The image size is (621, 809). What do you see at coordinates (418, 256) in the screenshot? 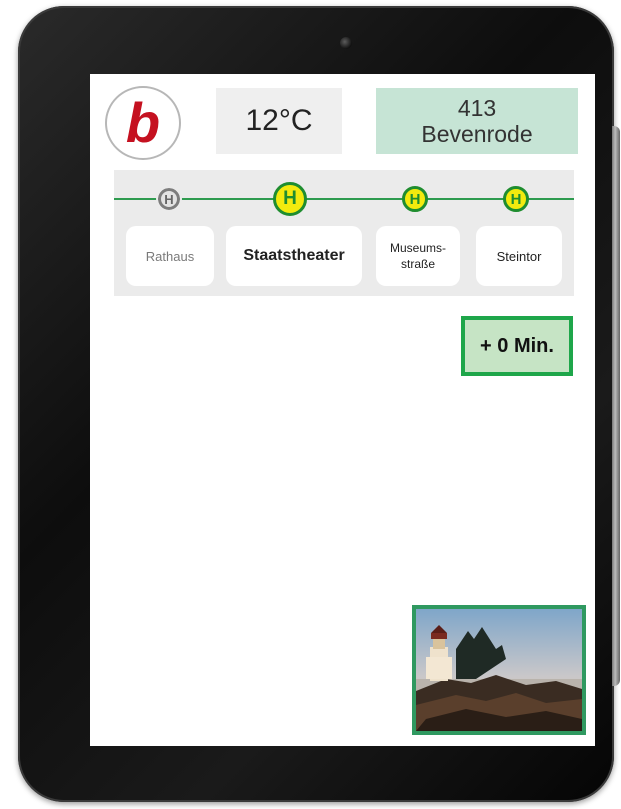
I see `stop-card-museumsstrasse: Museums- straße` at bounding box center [418, 256].